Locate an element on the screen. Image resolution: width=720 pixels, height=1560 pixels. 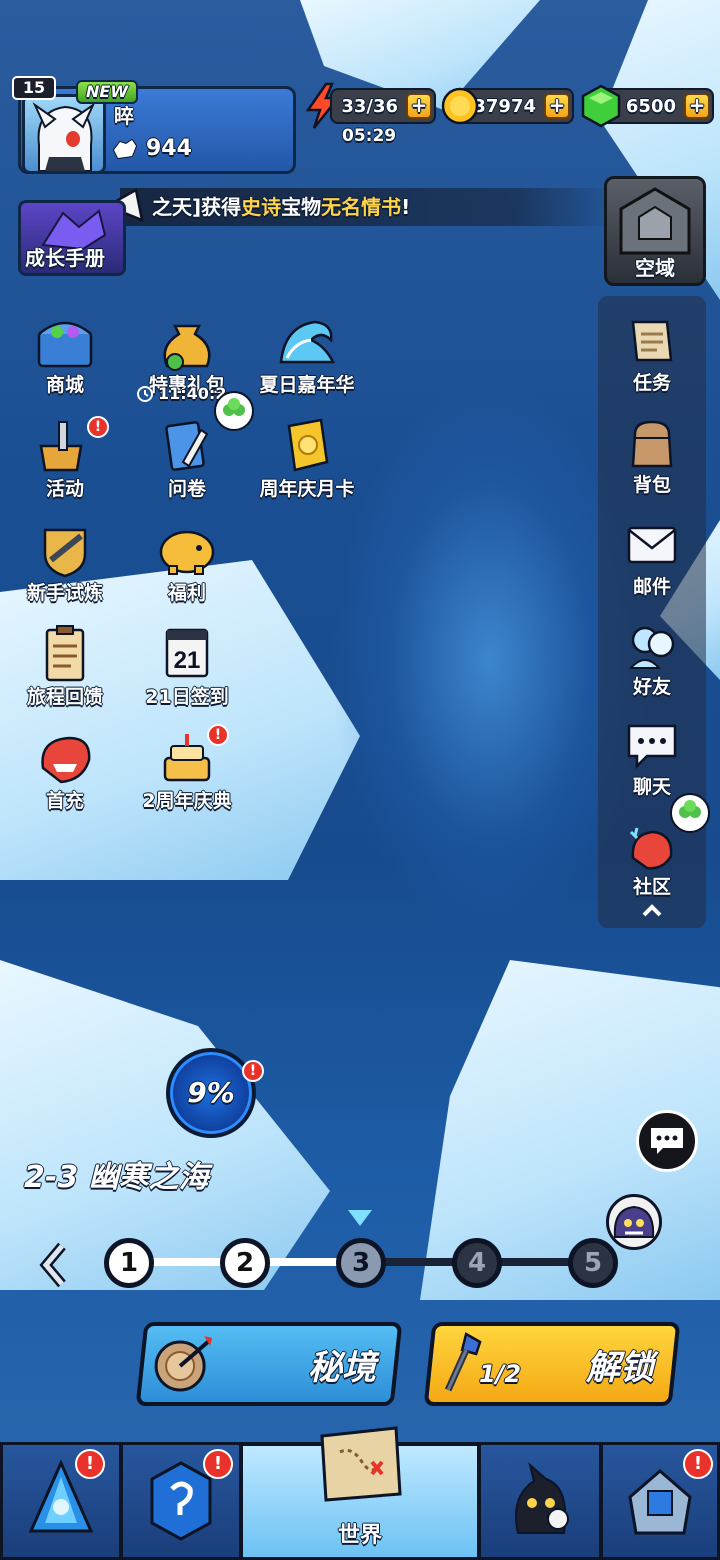
broadcast-ticker: 之天]获得史诗宝物无名情书! is located at coordinates (368, 207).